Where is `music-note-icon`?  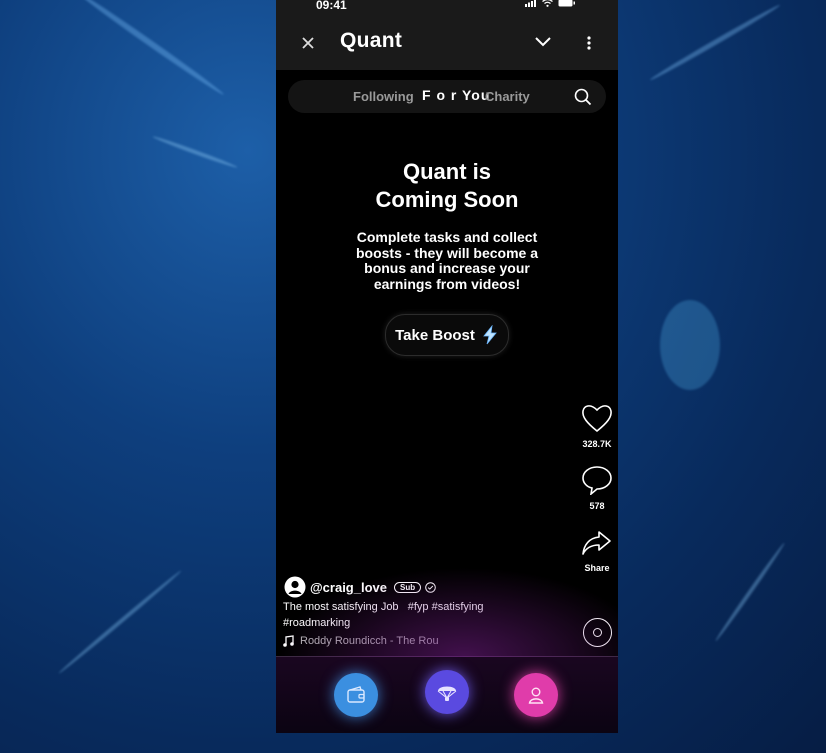 music-note-icon is located at coordinates (288, 641).